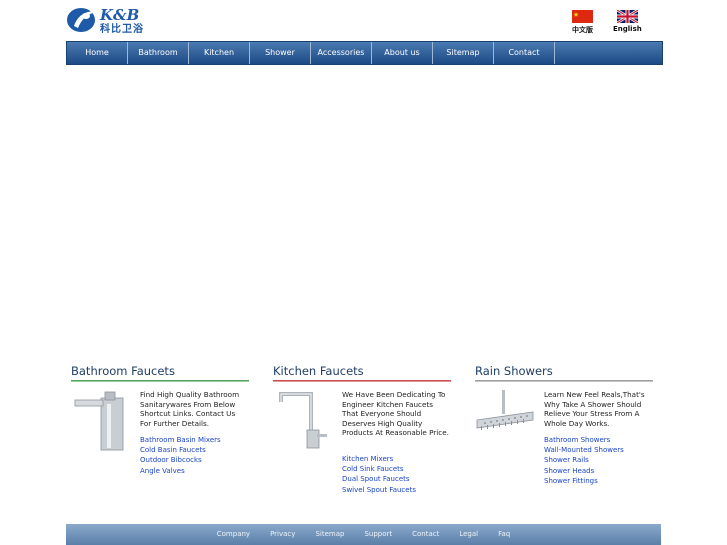  What do you see at coordinates (402, 53) in the screenshot?
I see `nav-about-us: About us` at bounding box center [402, 53].